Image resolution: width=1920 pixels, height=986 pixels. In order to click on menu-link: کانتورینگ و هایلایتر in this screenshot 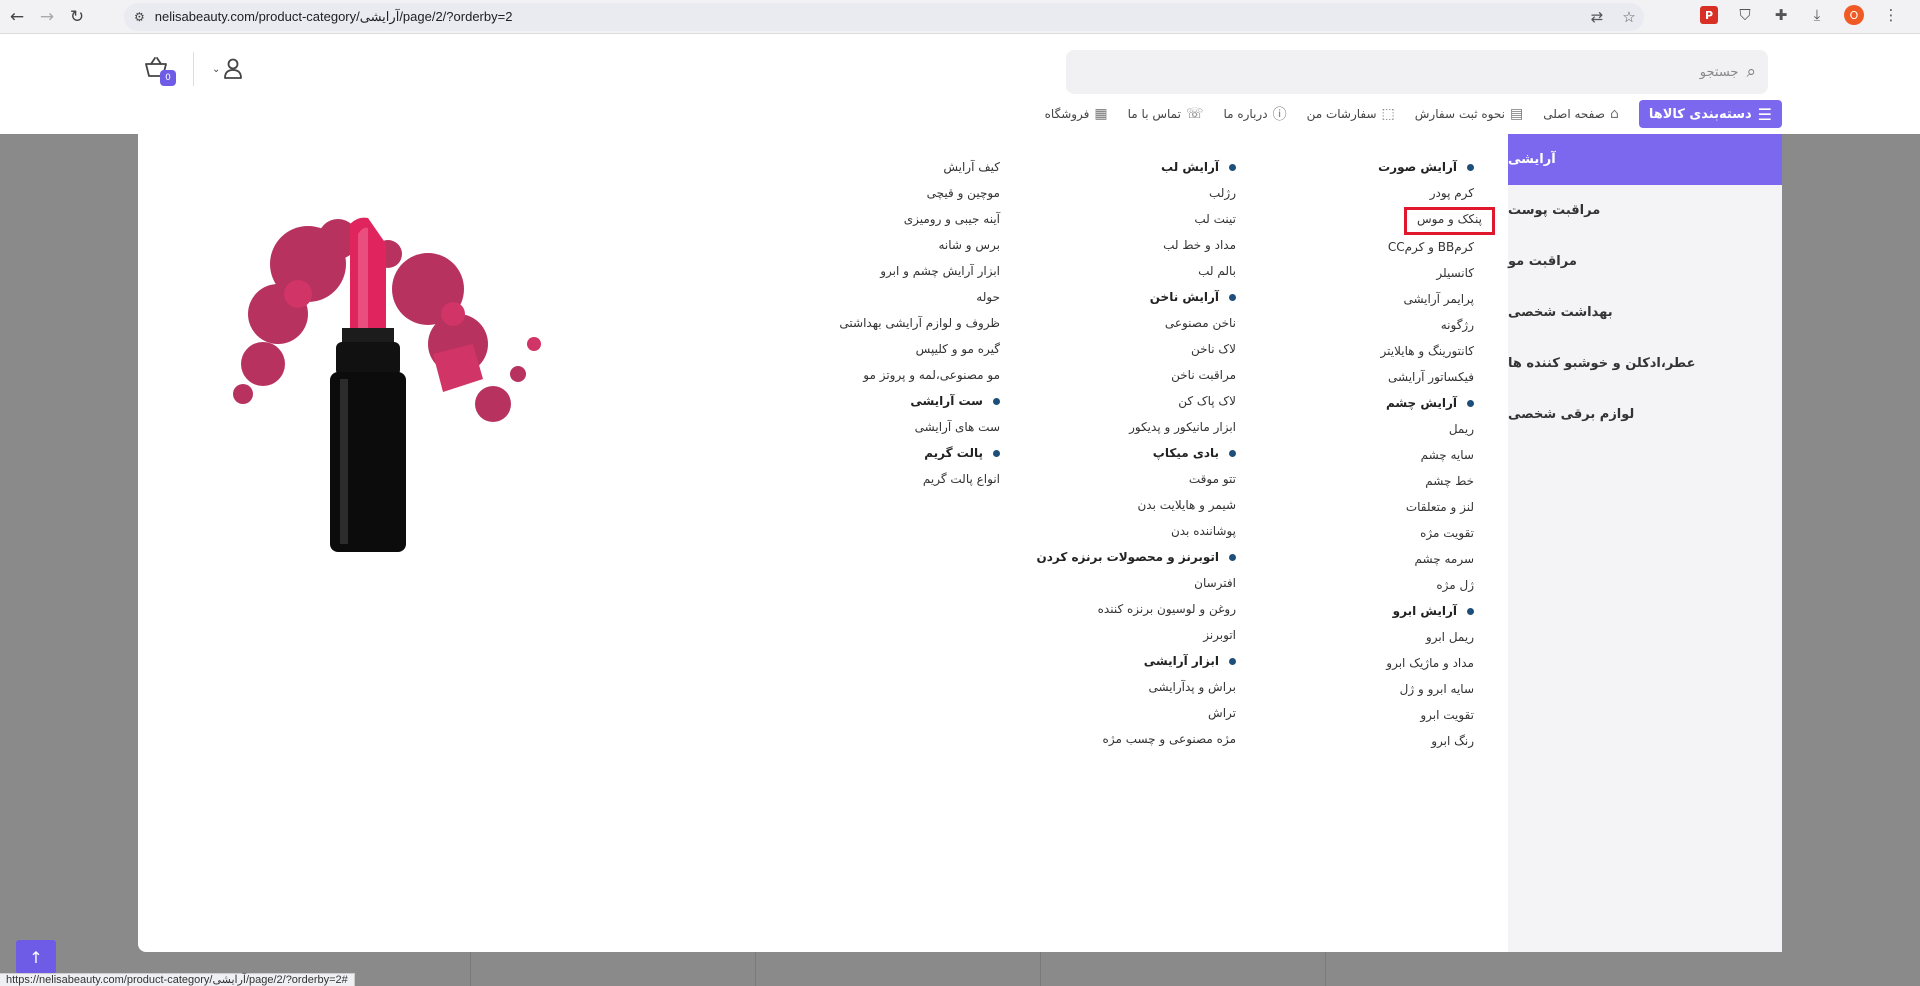, I will do `click(1334, 353)`.